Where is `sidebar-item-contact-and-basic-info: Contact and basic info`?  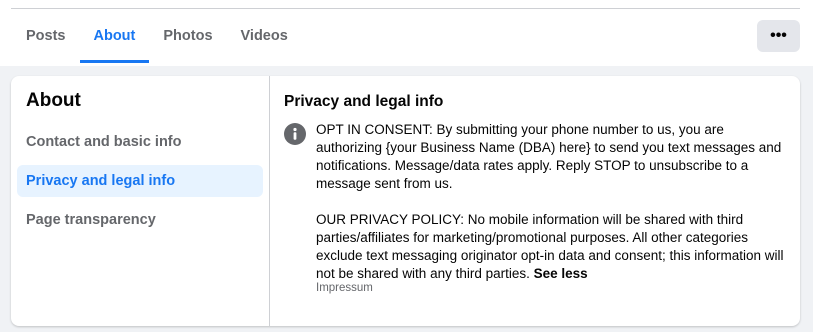 sidebar-item-contact-and-basic-info: Contact and basic info is located at coordinates (140, 142).